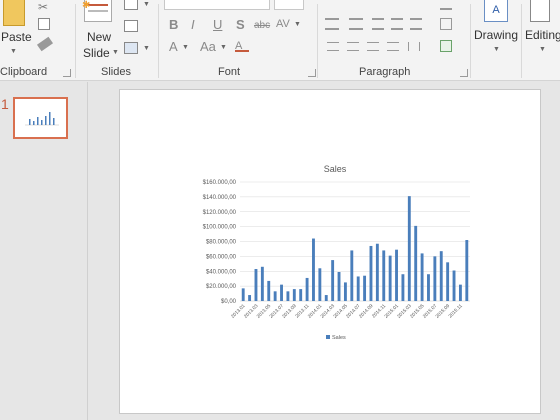  Describe the element at coordinates (116, 72) in the screenshot. I see `slides-group-label: Slides` at that location.